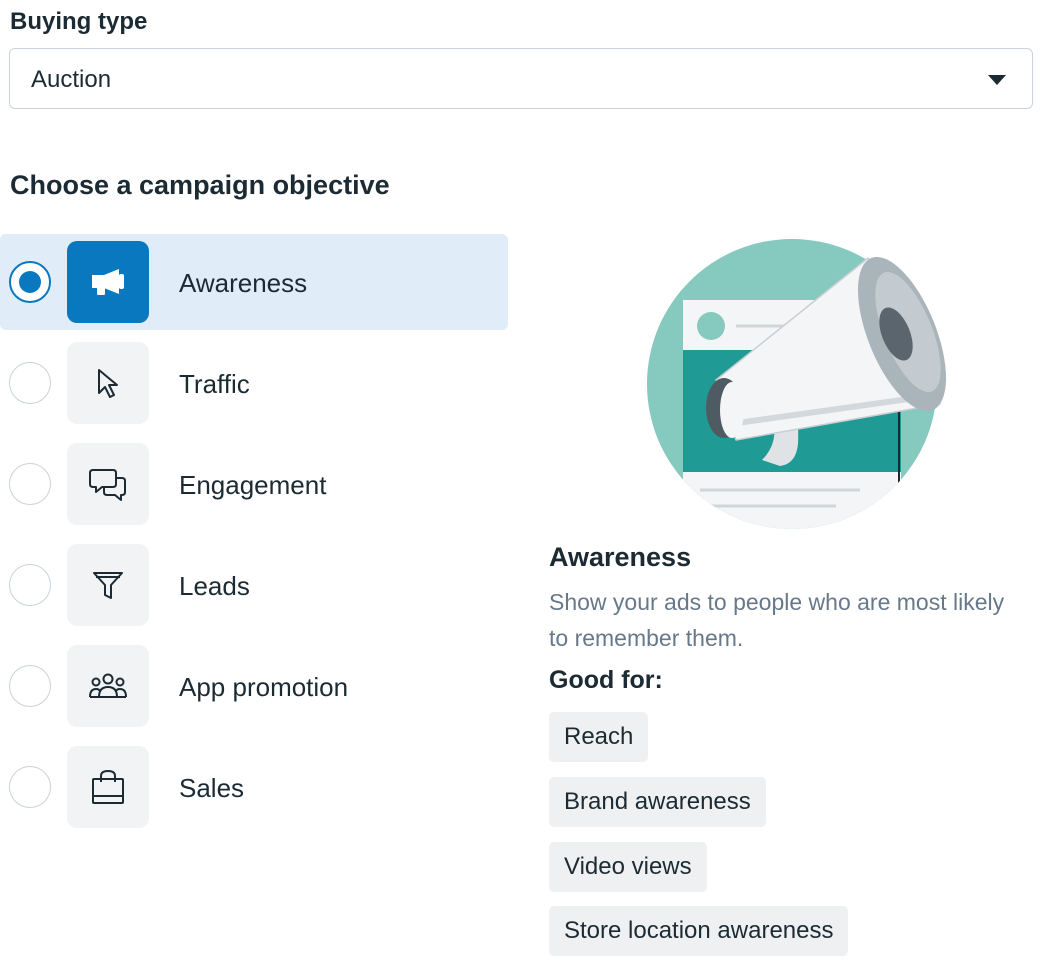  What do you see at coordinates (699, 931) in the screenshot?
I see `good-for-tag: Store location awareness` at bounding box center [699, 931].